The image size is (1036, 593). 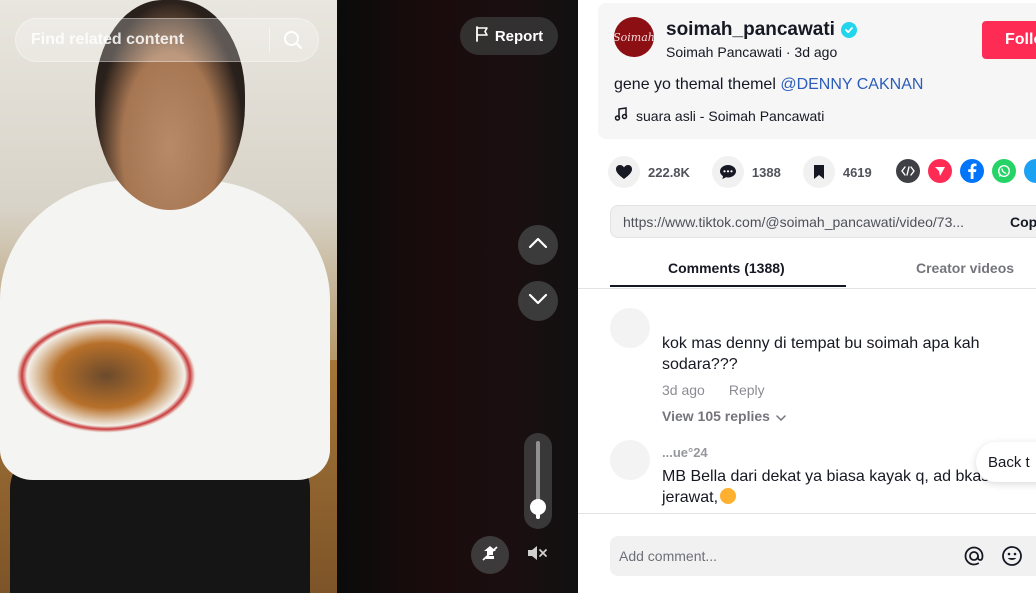 What do you see at coordinates (624, 172) in the screenshot?
I see `heart-icon` at bounding box center [624, 172].